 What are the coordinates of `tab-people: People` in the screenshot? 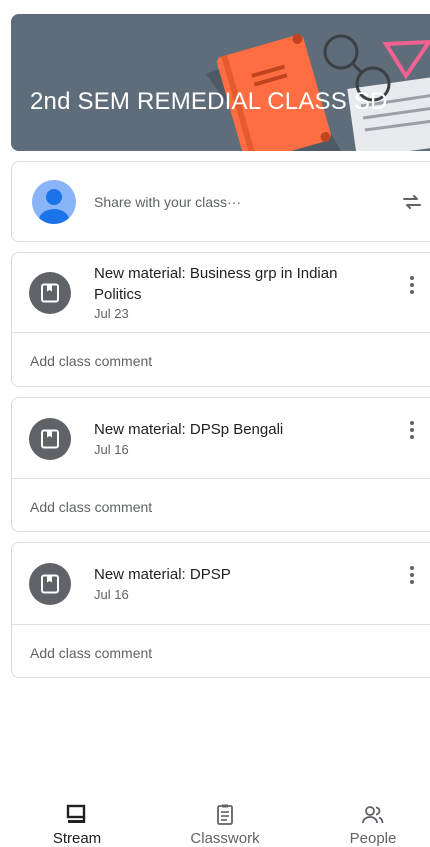 It's located at (373, 821).